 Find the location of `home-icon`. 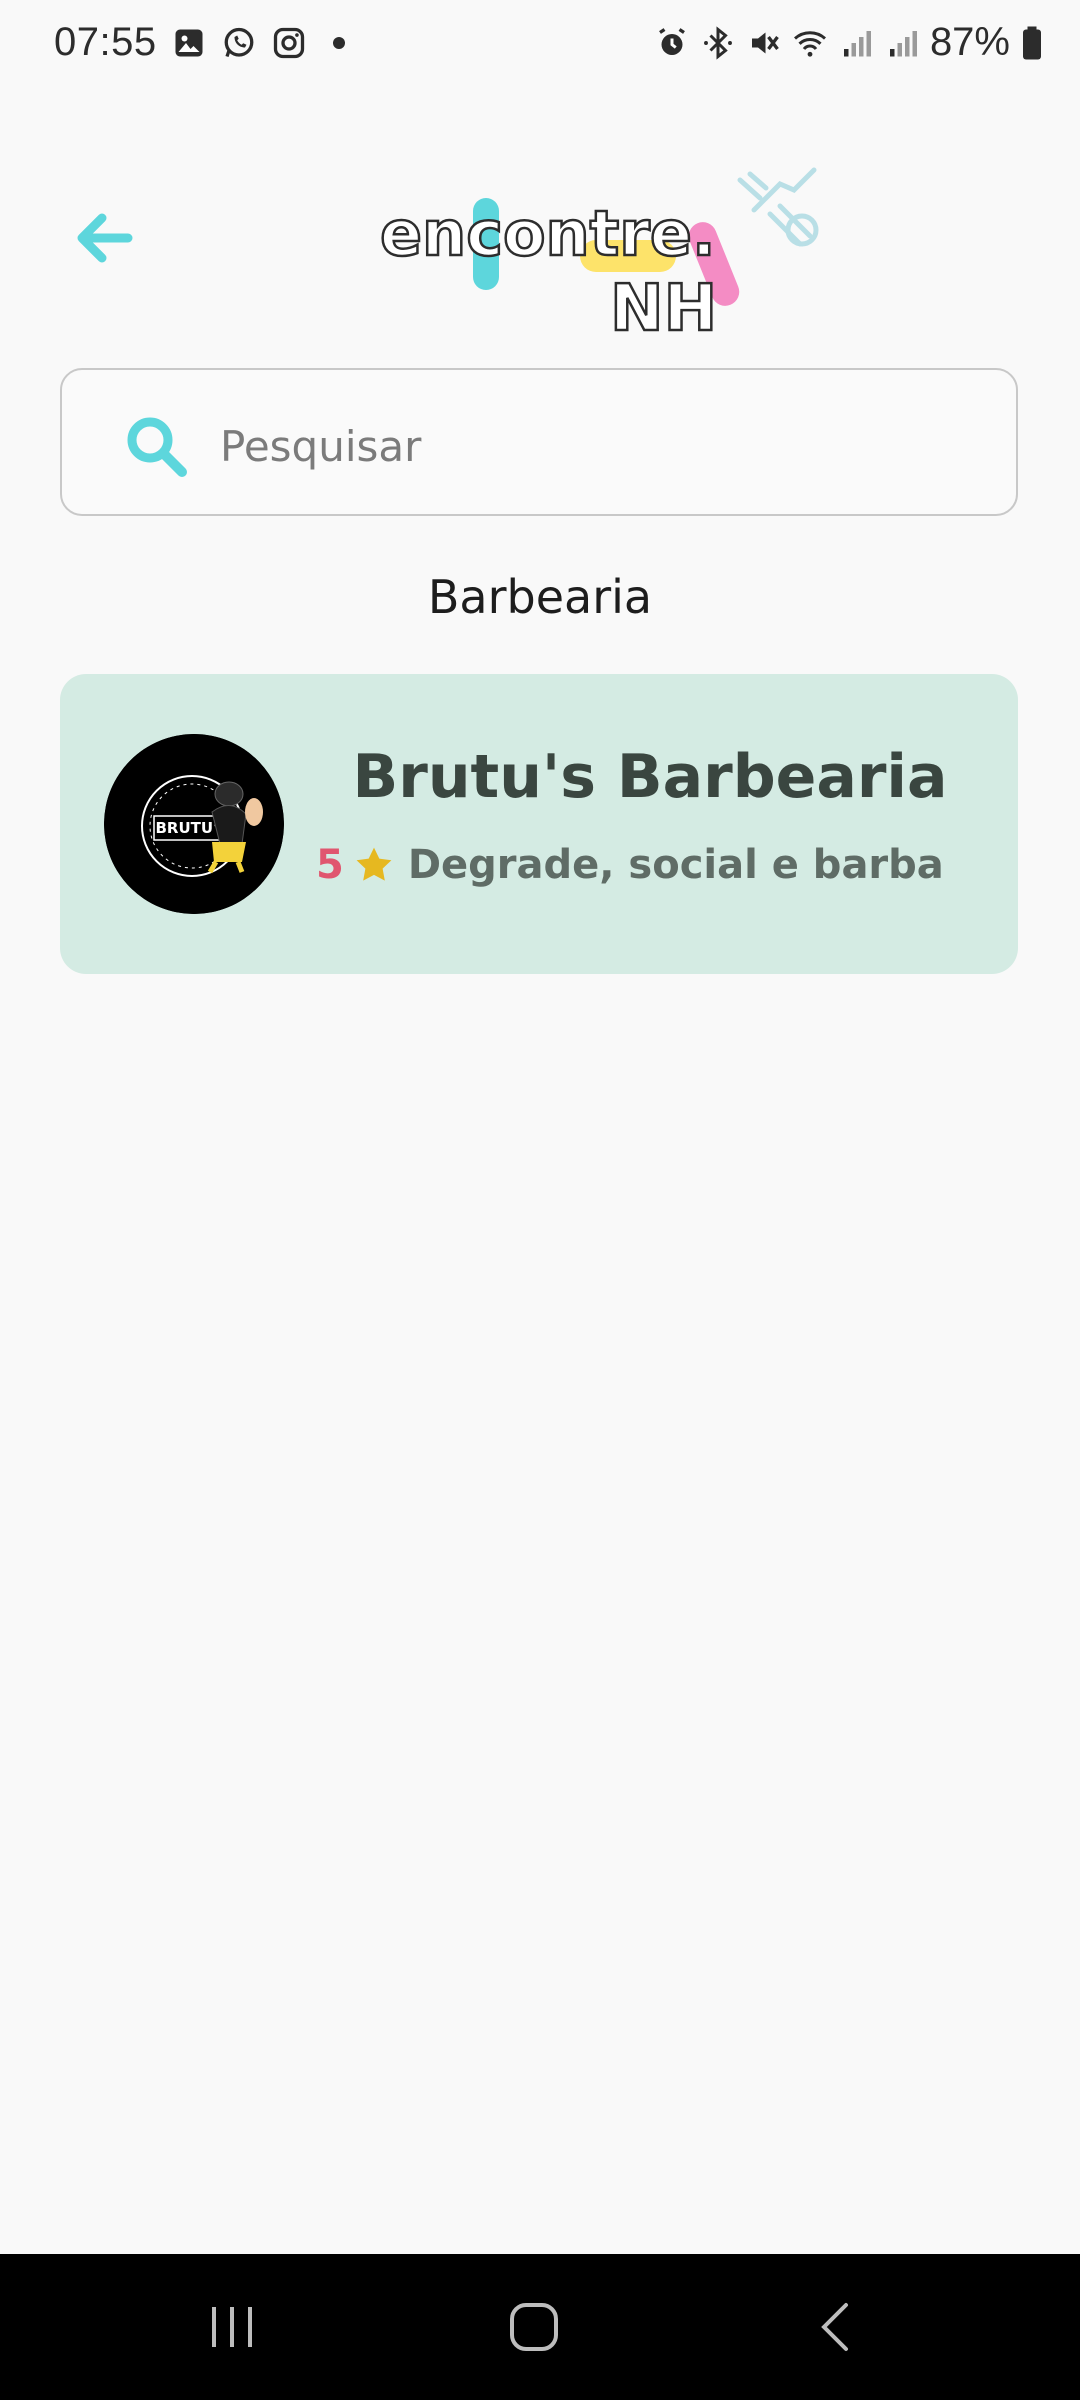

home-icon is located at coordinates (534, 2327).